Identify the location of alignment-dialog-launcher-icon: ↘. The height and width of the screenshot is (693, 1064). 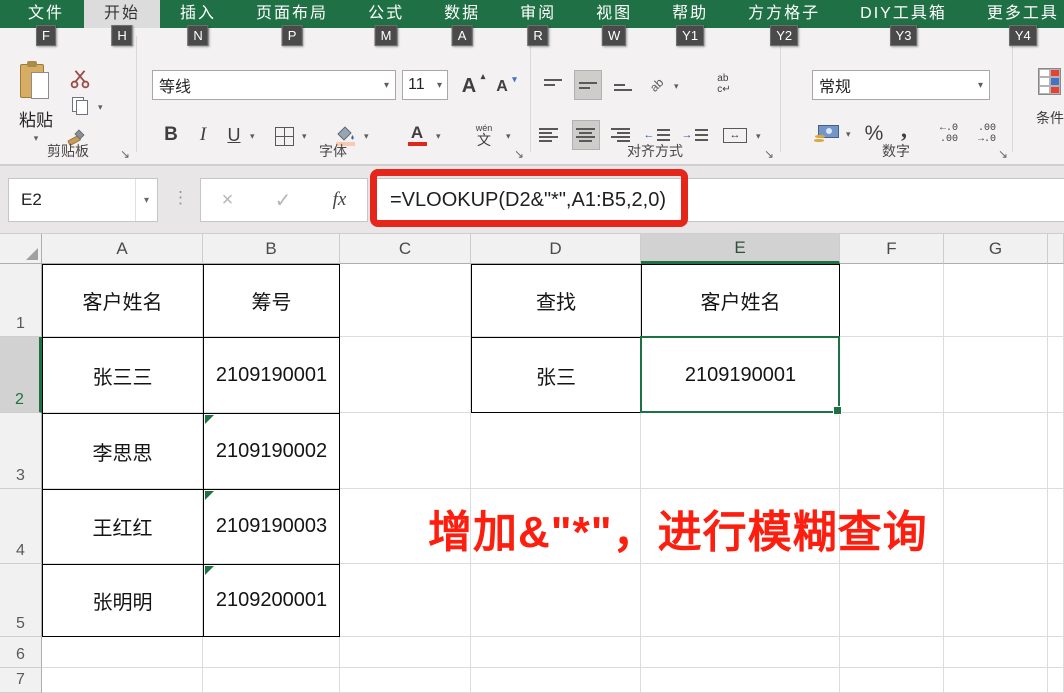
(769, 154).